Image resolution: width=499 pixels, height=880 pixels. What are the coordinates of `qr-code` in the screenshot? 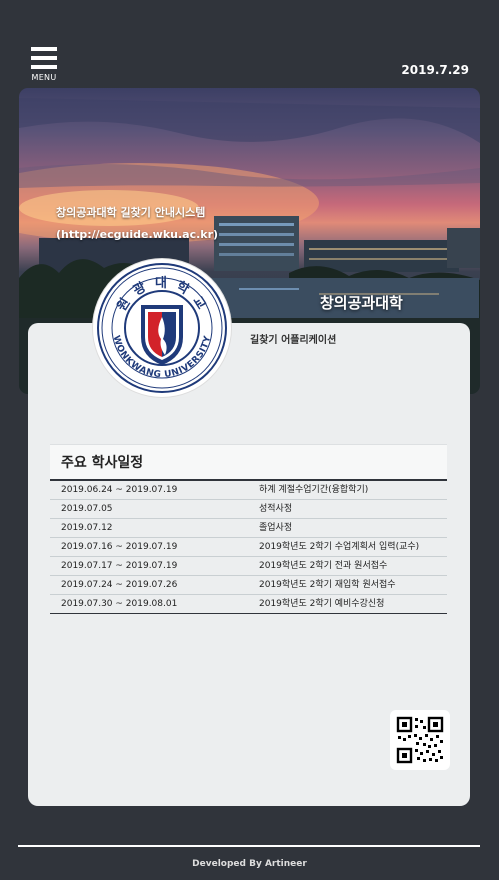 It's located at (420, 740).